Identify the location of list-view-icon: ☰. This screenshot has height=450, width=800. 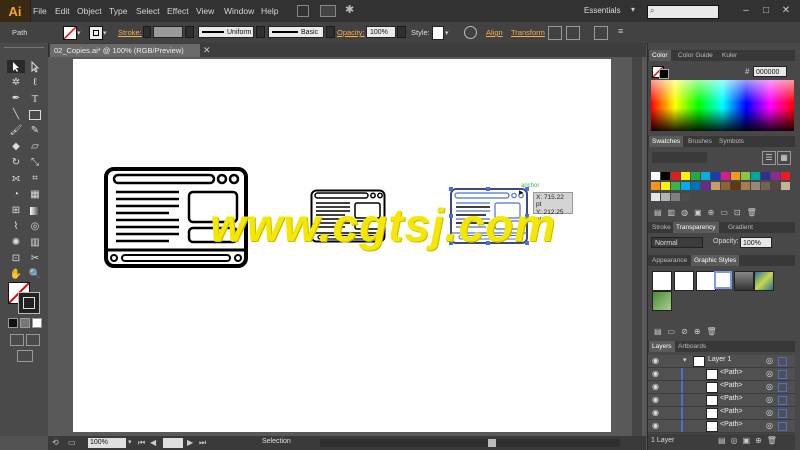
(769, 158).